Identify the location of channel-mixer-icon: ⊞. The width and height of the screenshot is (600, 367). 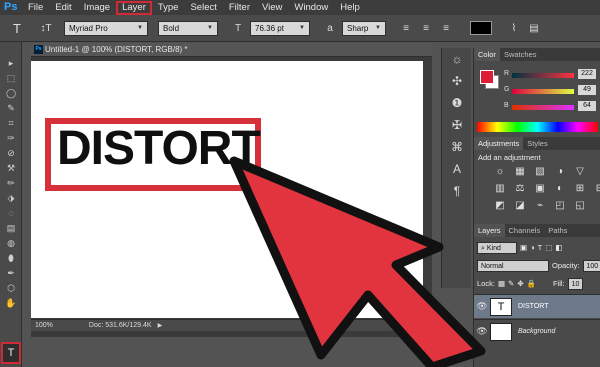
(580, 189).